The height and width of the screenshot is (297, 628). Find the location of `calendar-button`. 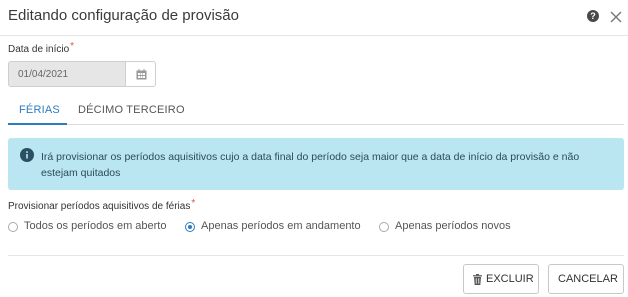

calendar-button is located at coordinates (141, 74).